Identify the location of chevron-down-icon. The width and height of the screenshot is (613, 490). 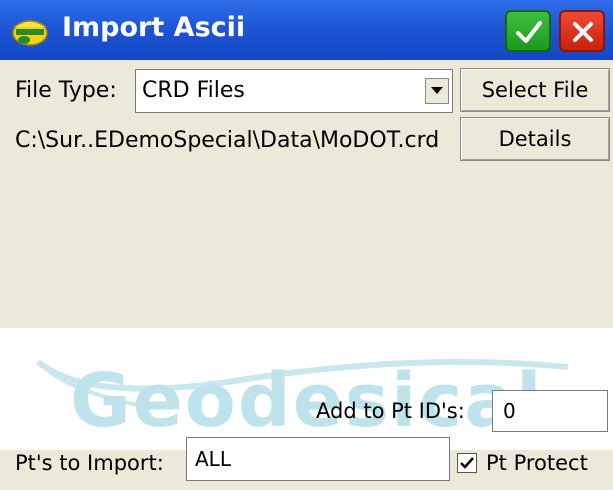
(437, 90).